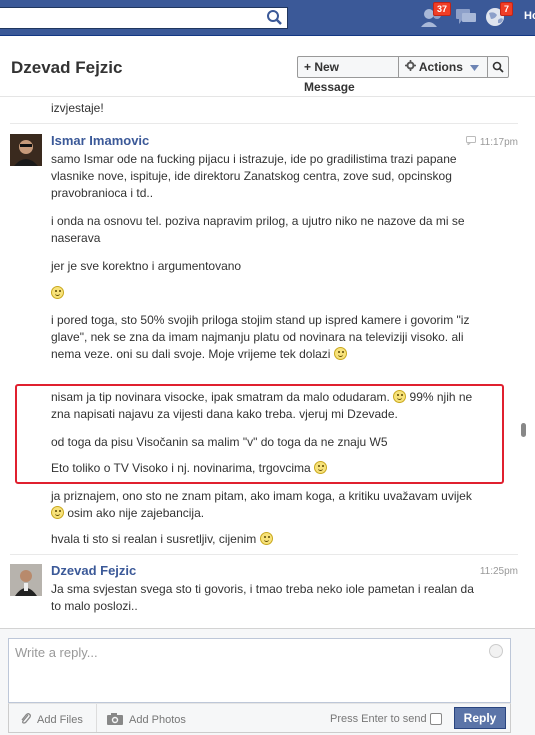  Describe the element at coordinates (67, 67) in the screenshot. I see `page-title: Dzevad Fejzic` at that location.